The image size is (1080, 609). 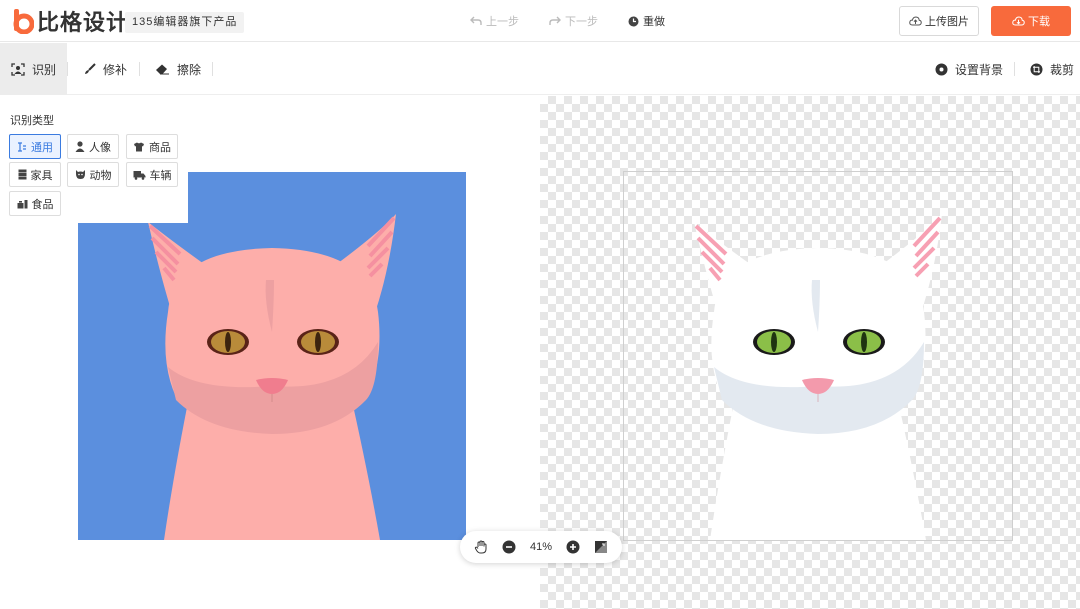 What do you see at coordinates (185, 22) in the screenshot?
I see `product-tag: 135编辑器旗下产品` at bounding box center [185, 22].